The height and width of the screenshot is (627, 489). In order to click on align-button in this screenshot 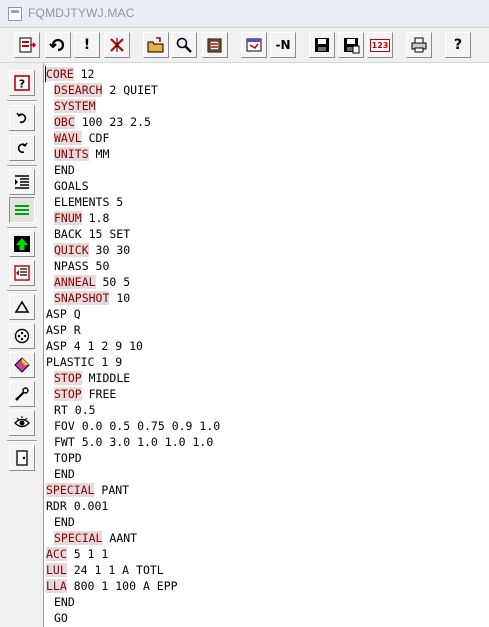, I will do `click(22, 210)`.